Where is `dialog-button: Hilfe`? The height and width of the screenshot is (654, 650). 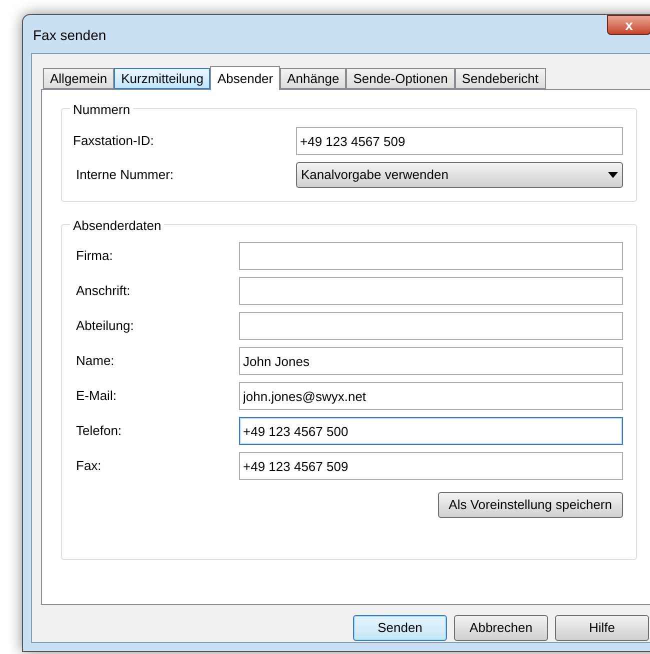
dialog-button: Hilfe is located at coordinates (602, 628).